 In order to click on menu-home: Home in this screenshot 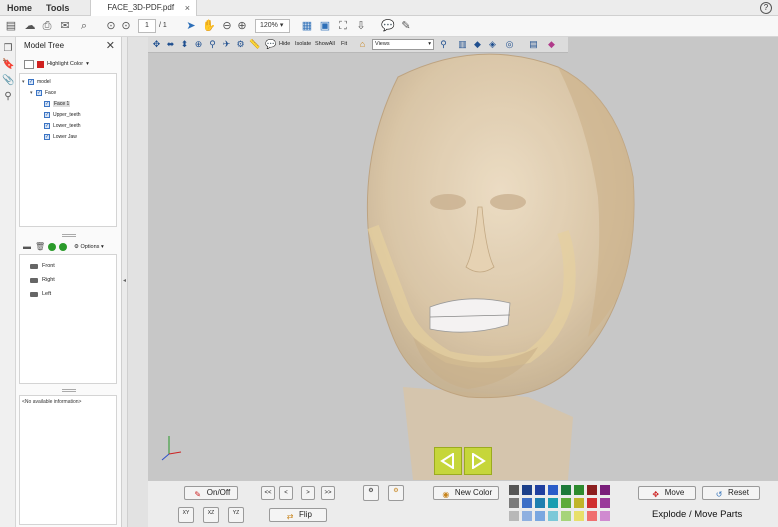, I will do `click(19, 8)`.